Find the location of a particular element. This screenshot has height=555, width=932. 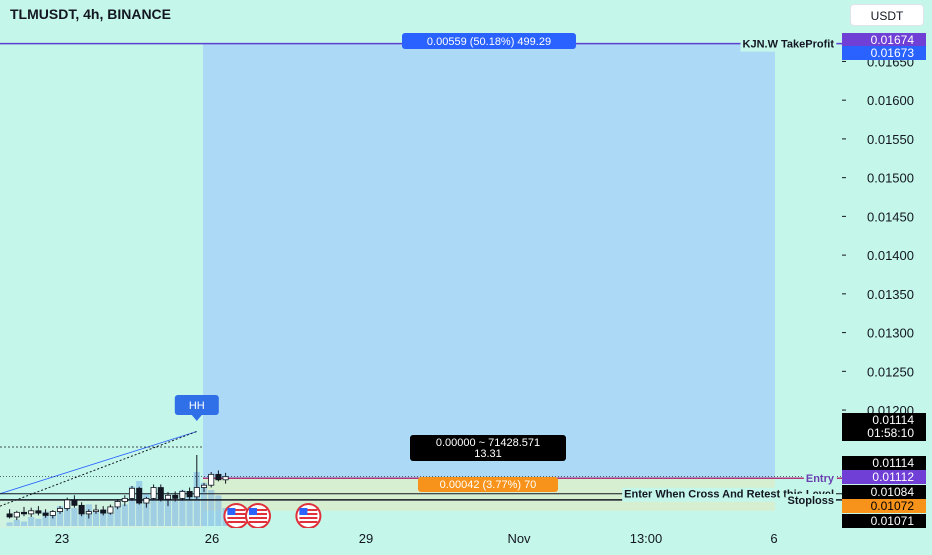

price-badge: 0.01071 is located at coordinates (884, 521).